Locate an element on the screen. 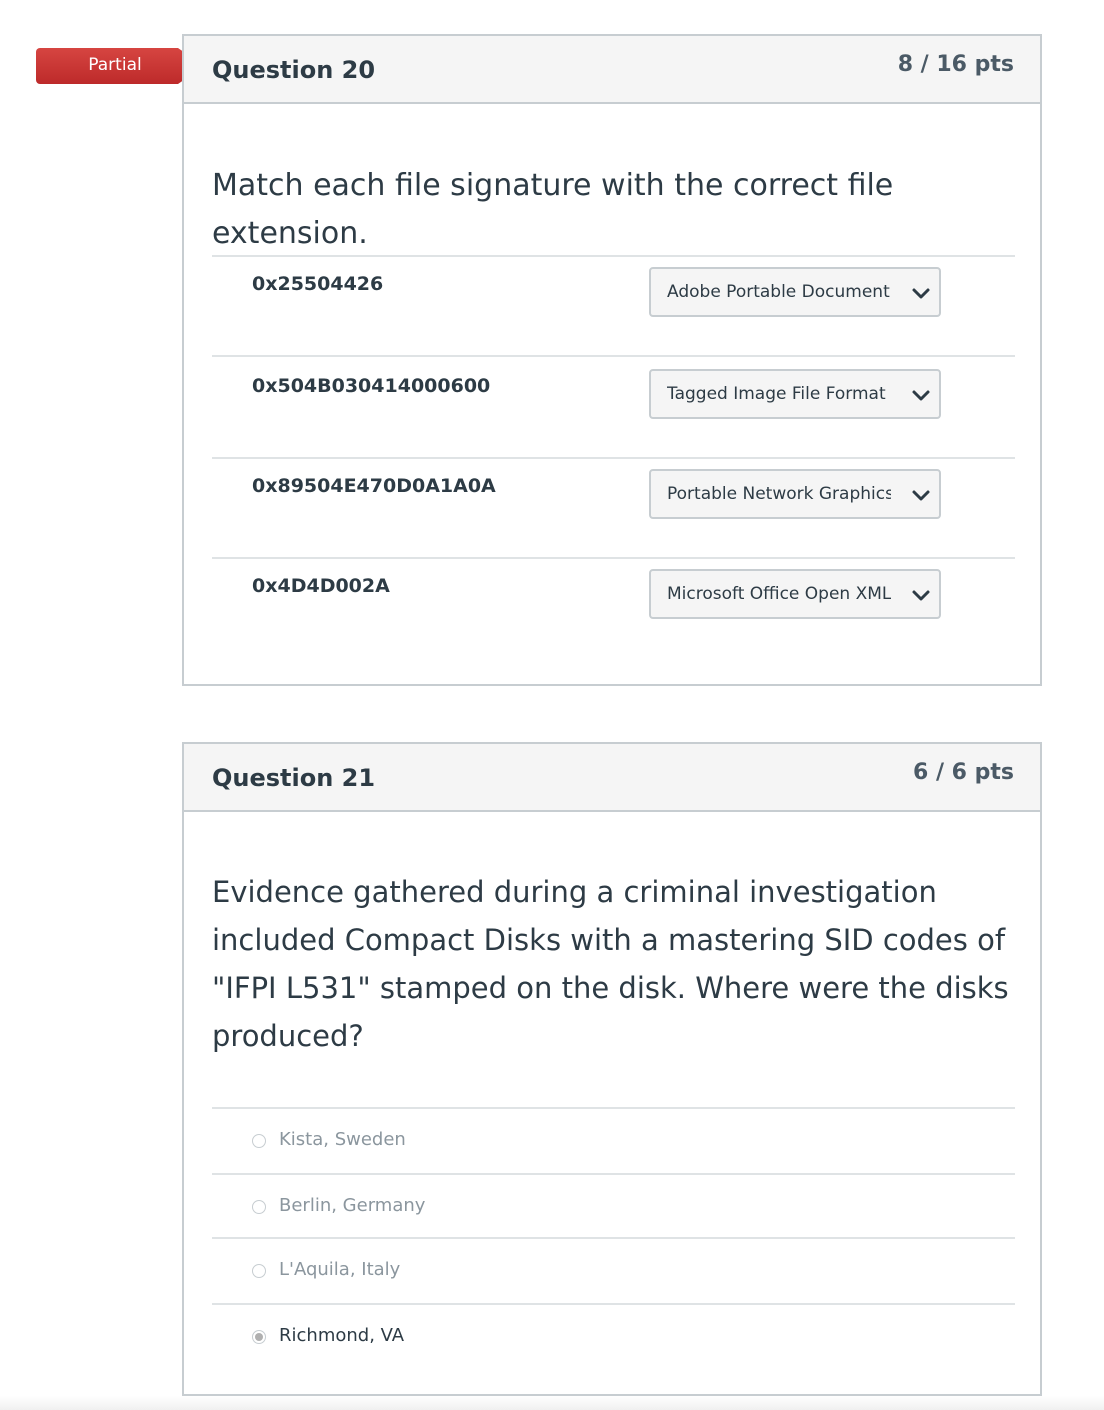 The height and width of the screenshot is (1410, 1104). answer-option-label: Berlin, Germany is located at coordinates (352, 1205).